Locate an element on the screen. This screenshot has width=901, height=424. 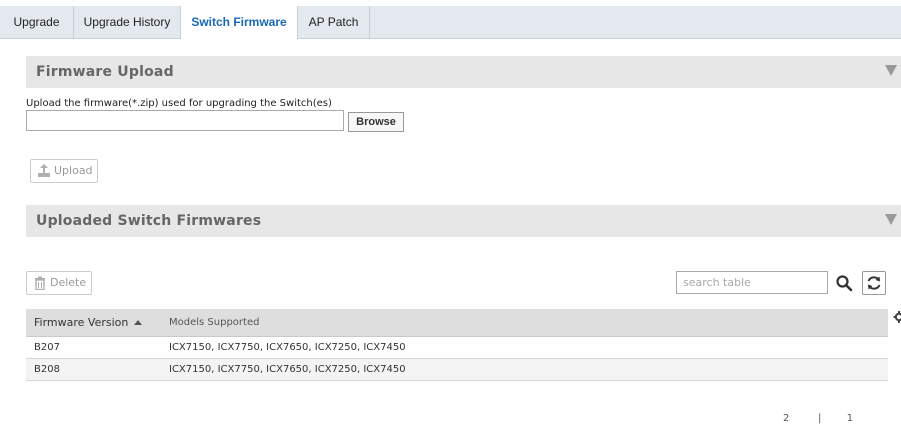
tab-upgrade: Upgrade is located at coordinates (37, 22).